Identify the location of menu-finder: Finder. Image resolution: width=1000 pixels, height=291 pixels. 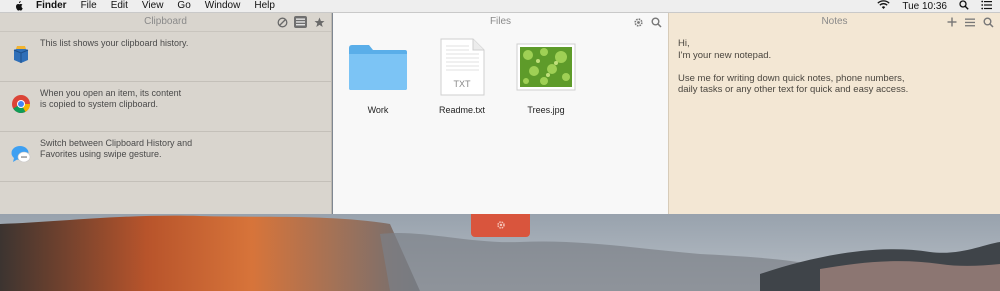
(51, 6).